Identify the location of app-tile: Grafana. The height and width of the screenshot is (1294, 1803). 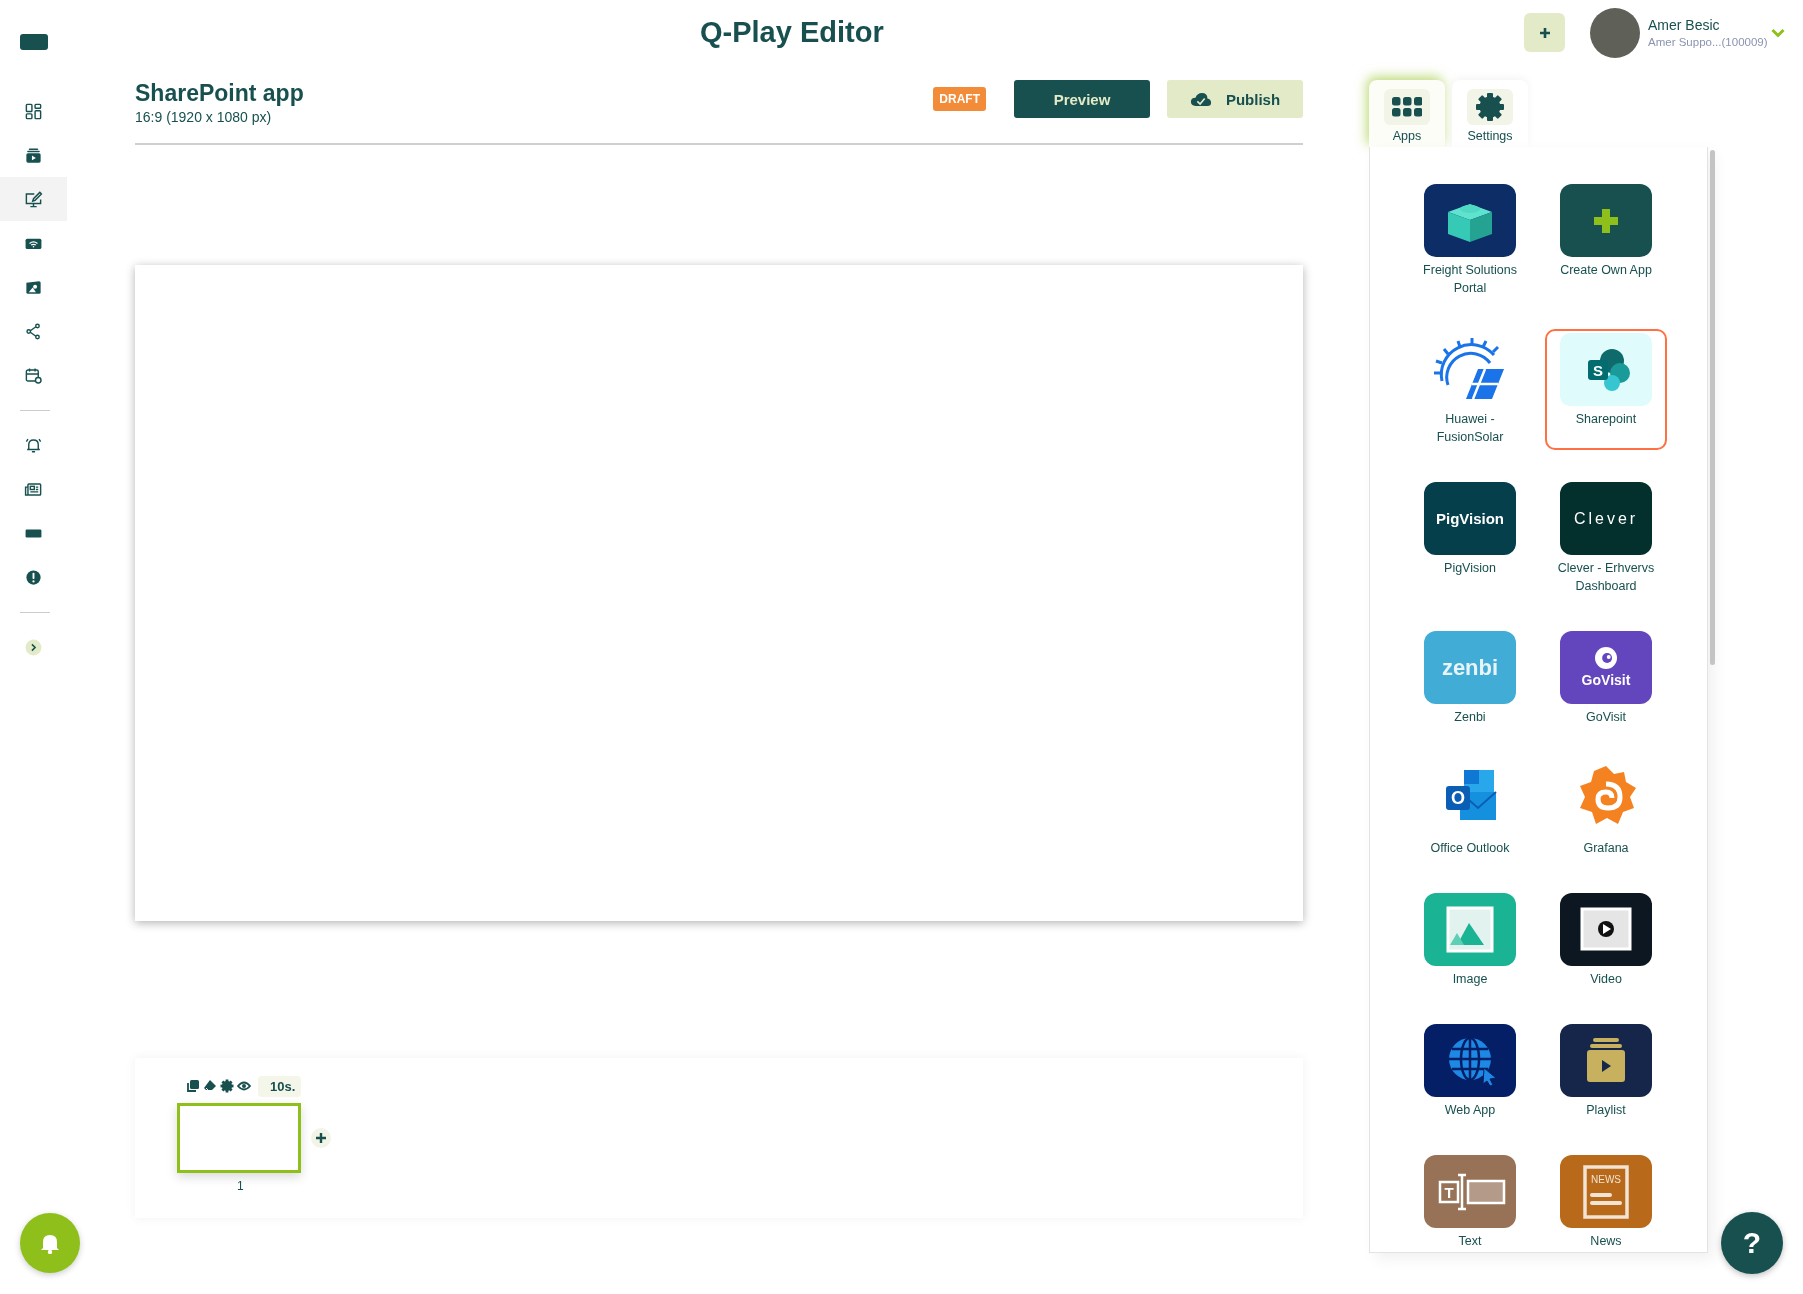
(1606, 809).